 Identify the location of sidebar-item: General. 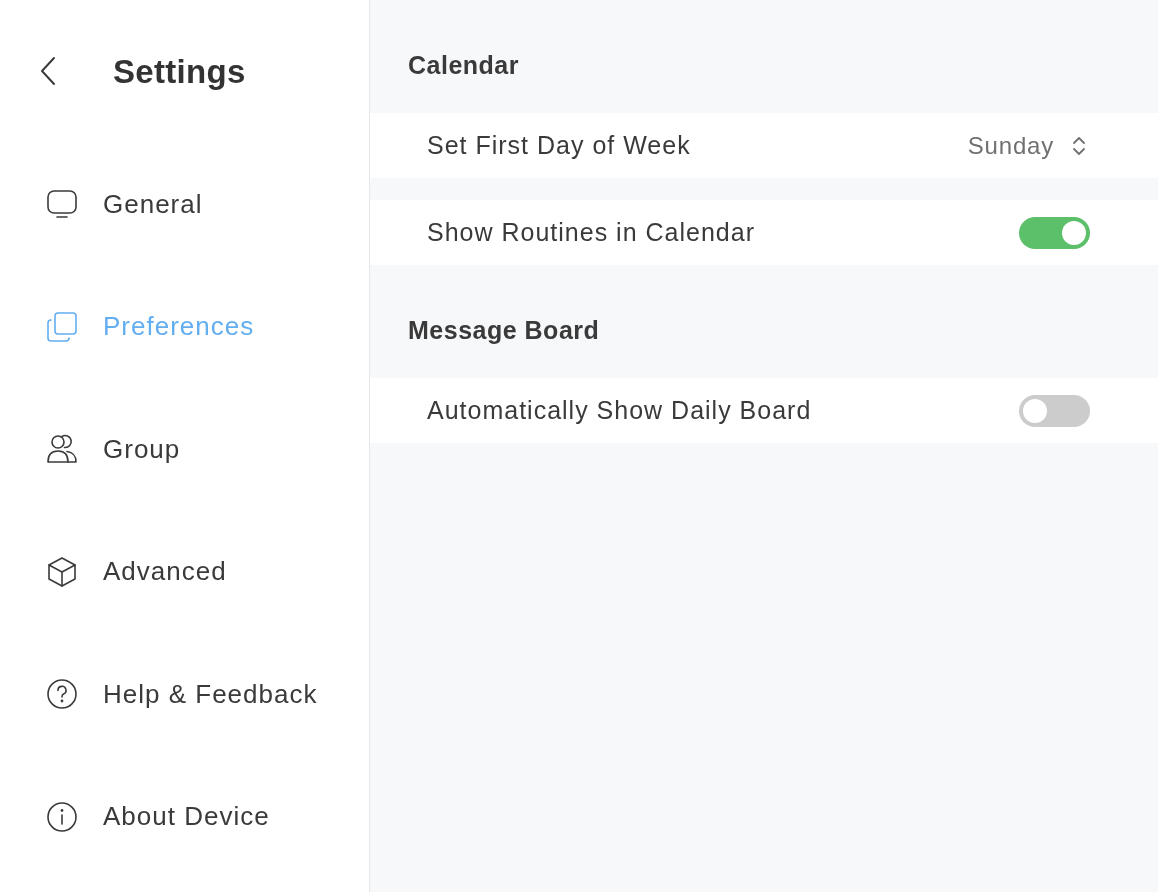
(184, 204).